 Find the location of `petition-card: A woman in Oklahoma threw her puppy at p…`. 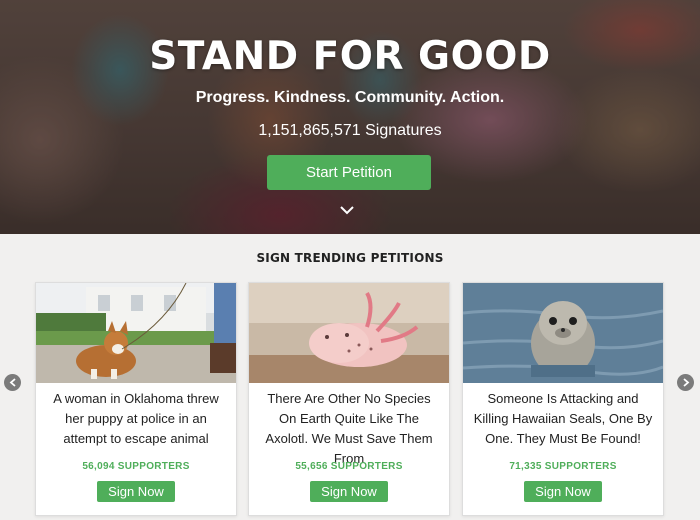

petition-card: A woman in Oklahoma threw her puppy at p… is located at coordinates (136, 399).